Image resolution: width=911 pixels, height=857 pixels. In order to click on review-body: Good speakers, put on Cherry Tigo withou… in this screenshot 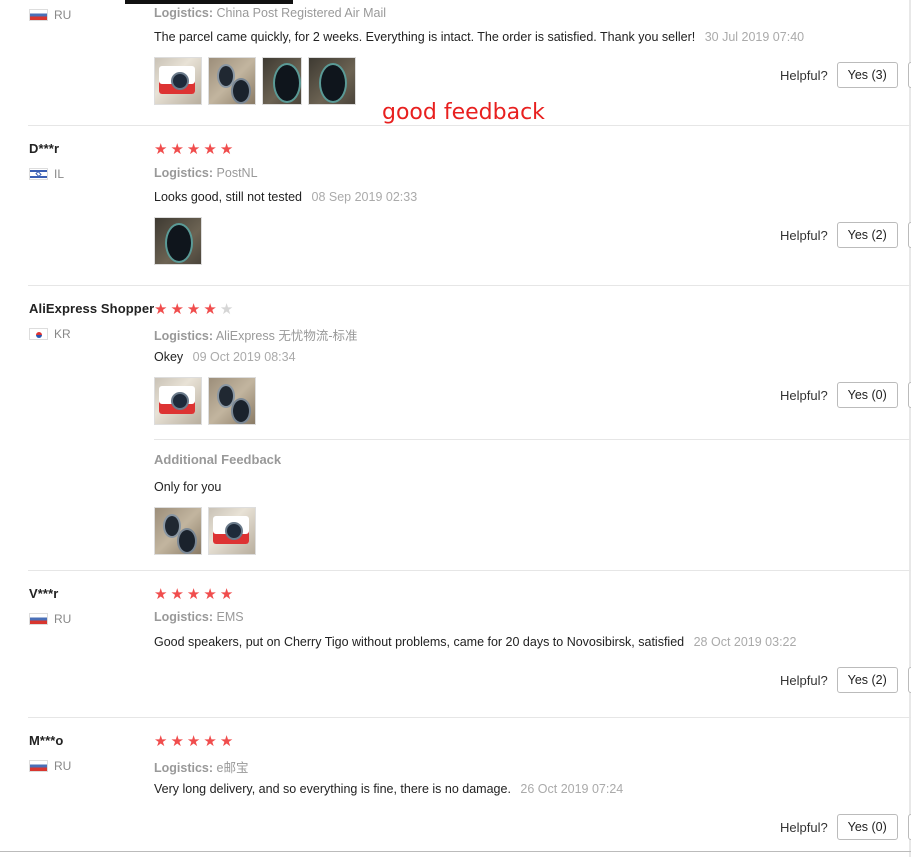, I will do `click(419, 642)`.